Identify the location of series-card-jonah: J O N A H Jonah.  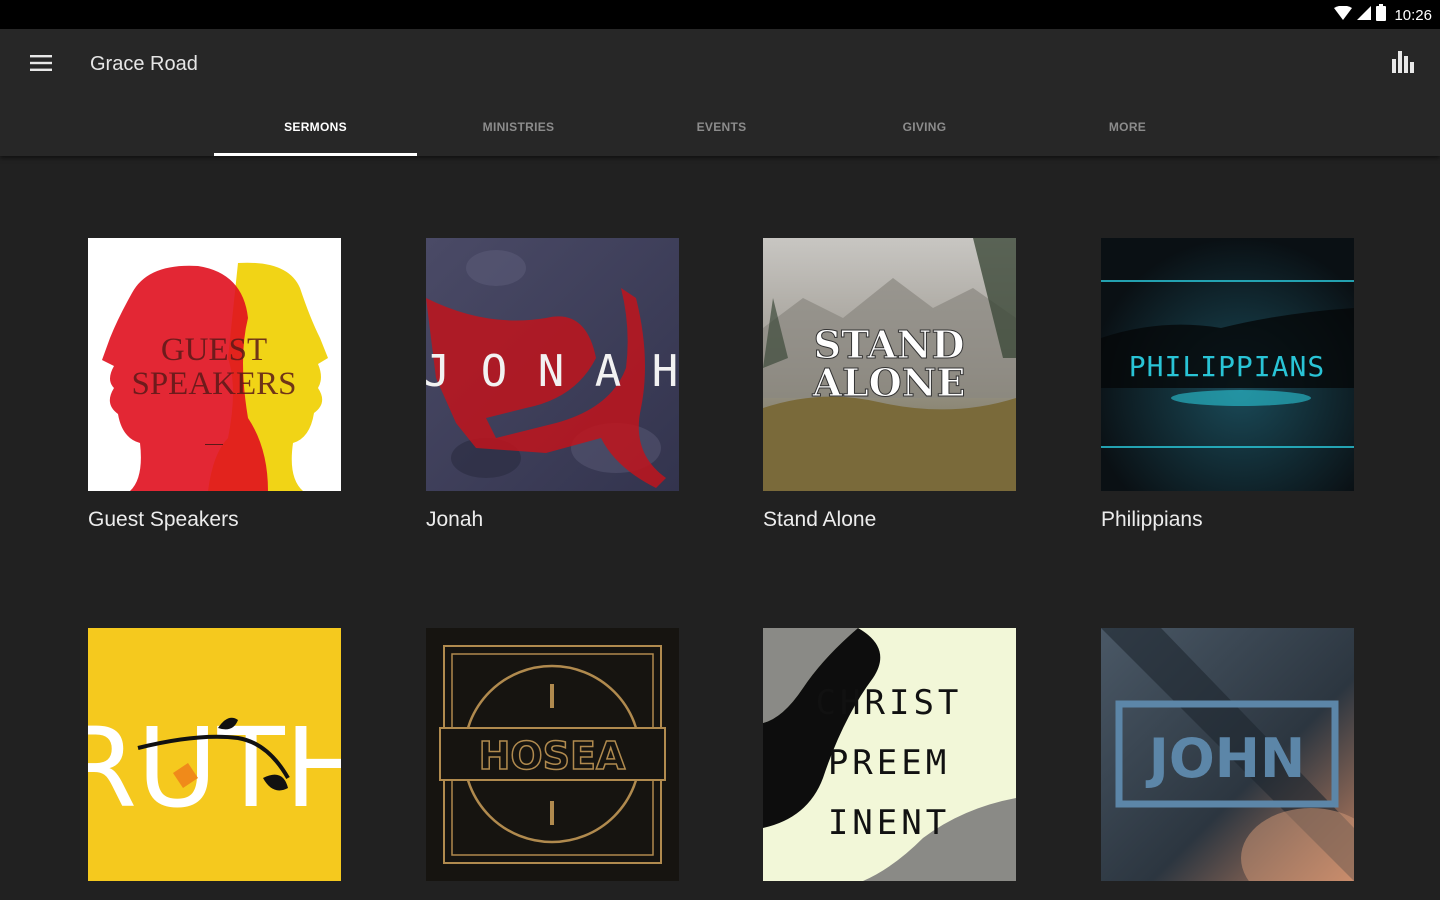
(552, 385).